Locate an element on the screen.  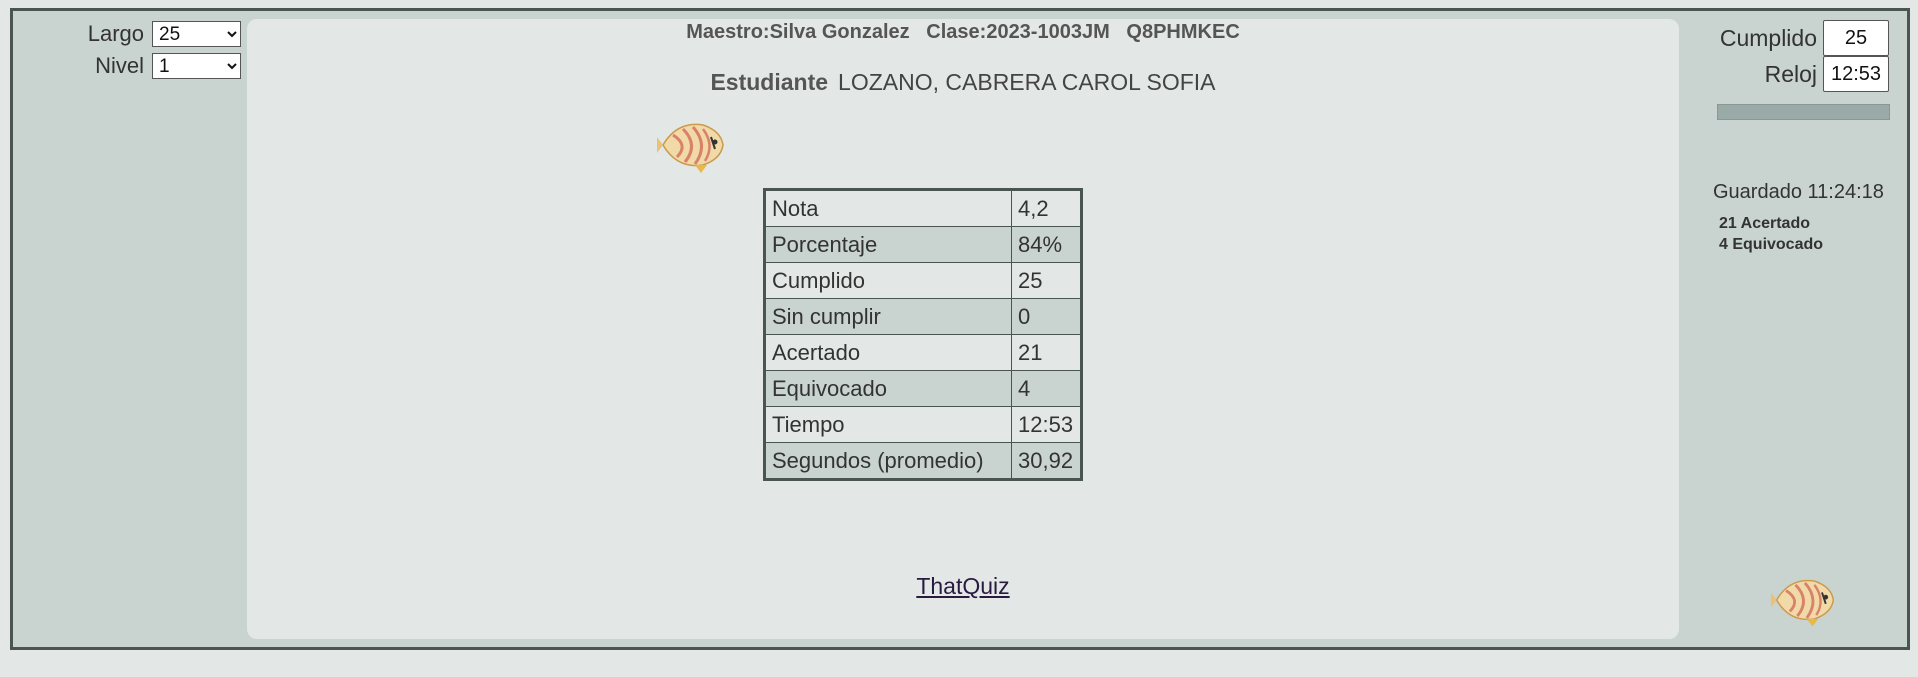
thatquiz-link-row: ThatQuiz is located at coordinates (963, 586).